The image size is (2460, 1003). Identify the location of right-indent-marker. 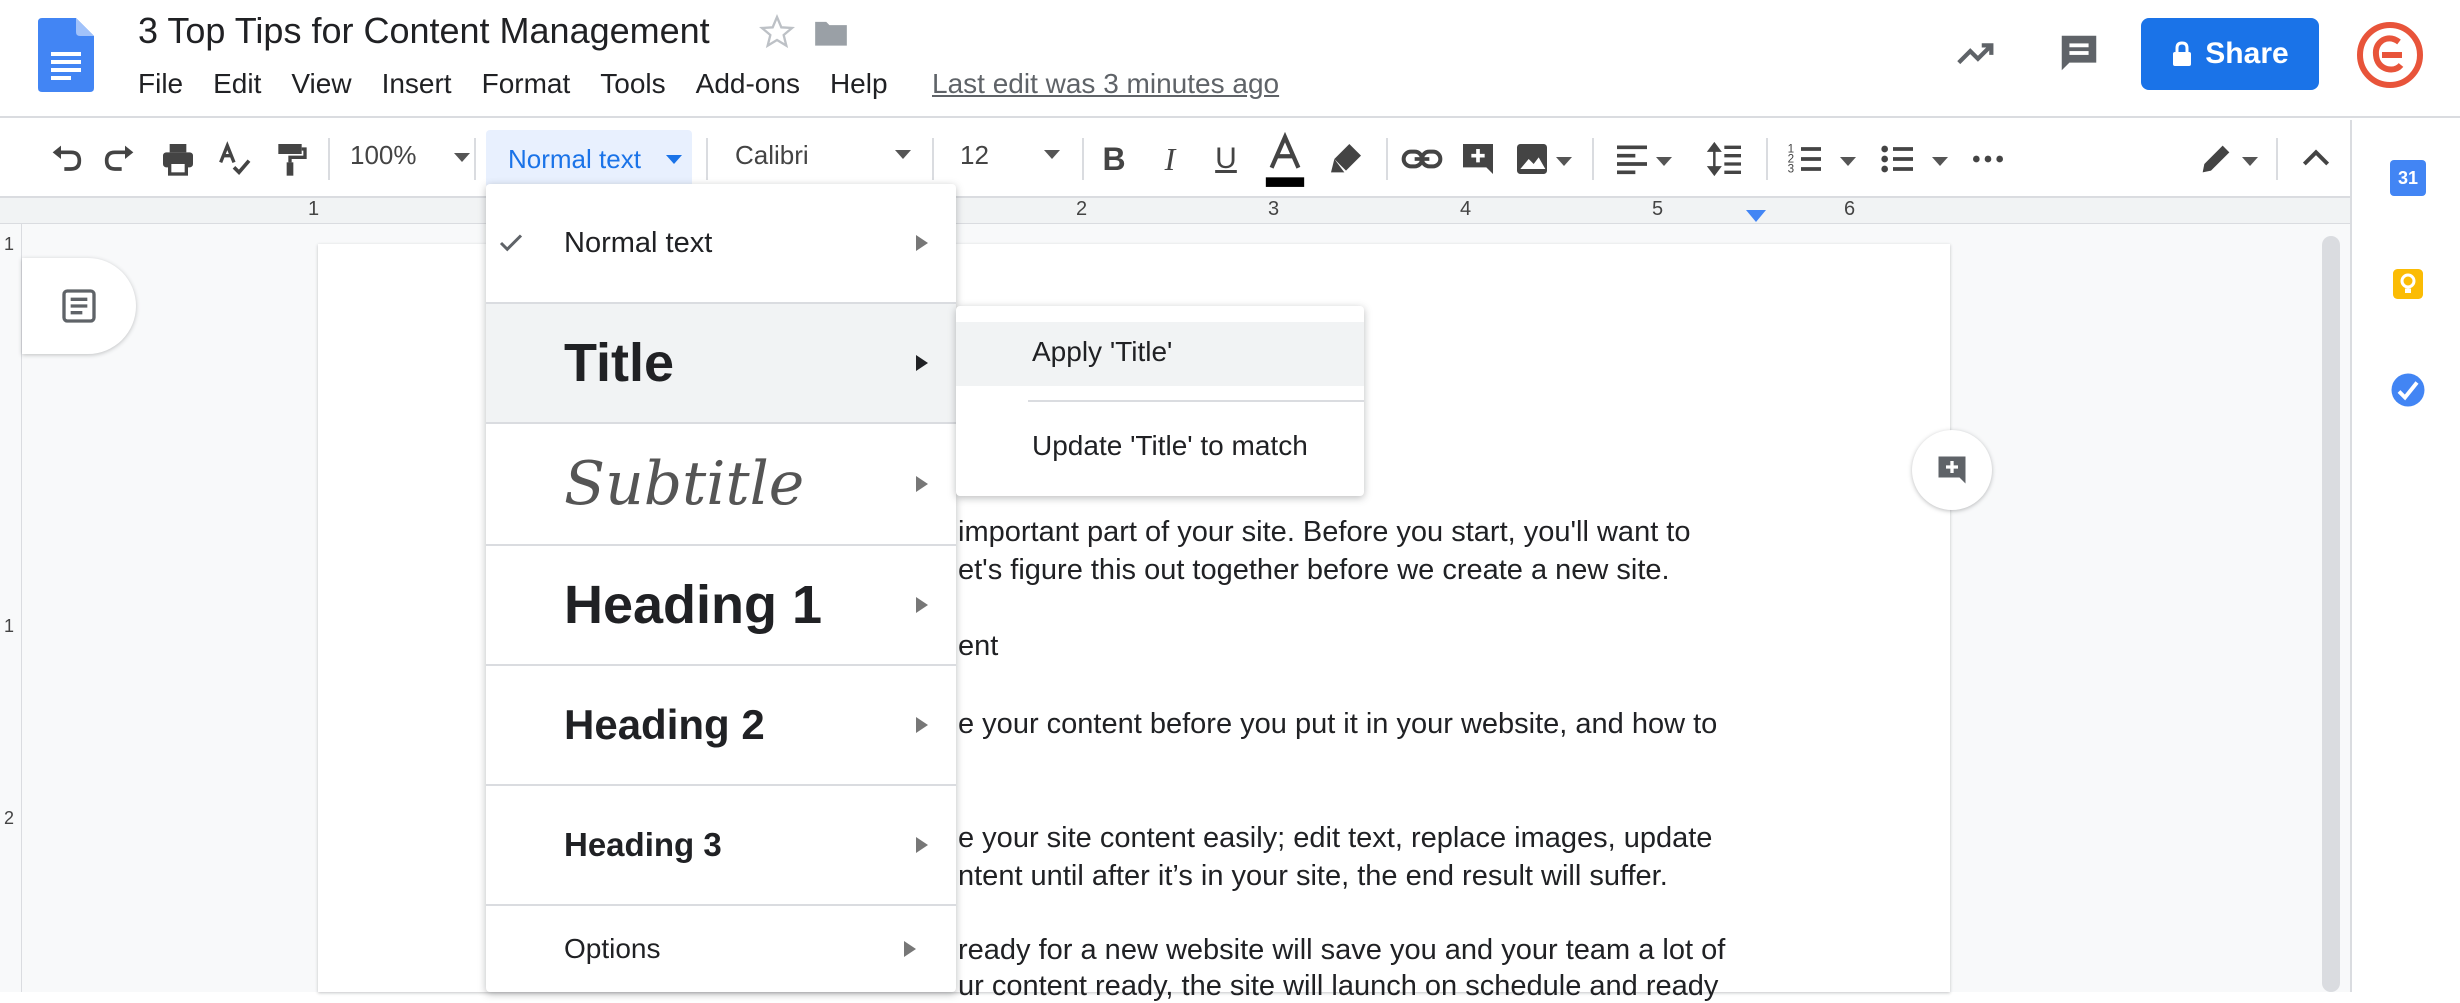
(1756, 216).